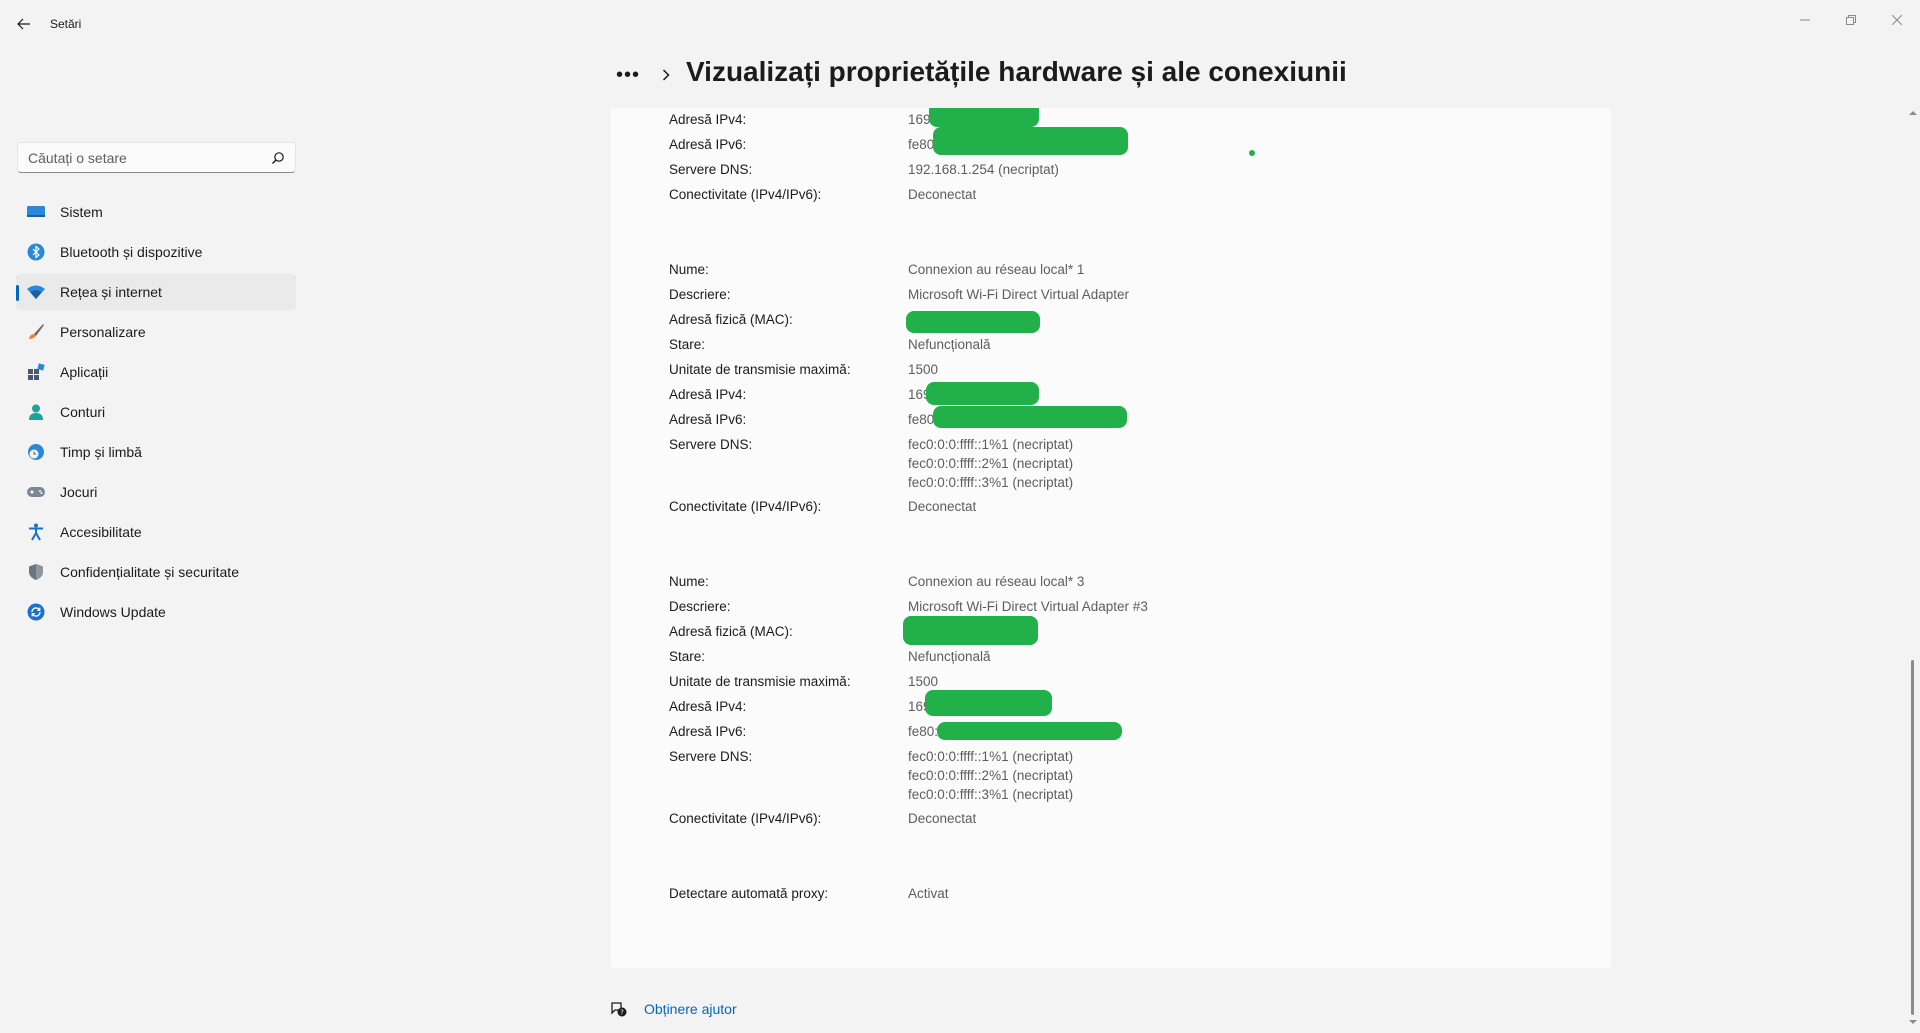 The width and height of the screenshot is (1920, 1033). I want to click on update-icon, so click(36, 612).